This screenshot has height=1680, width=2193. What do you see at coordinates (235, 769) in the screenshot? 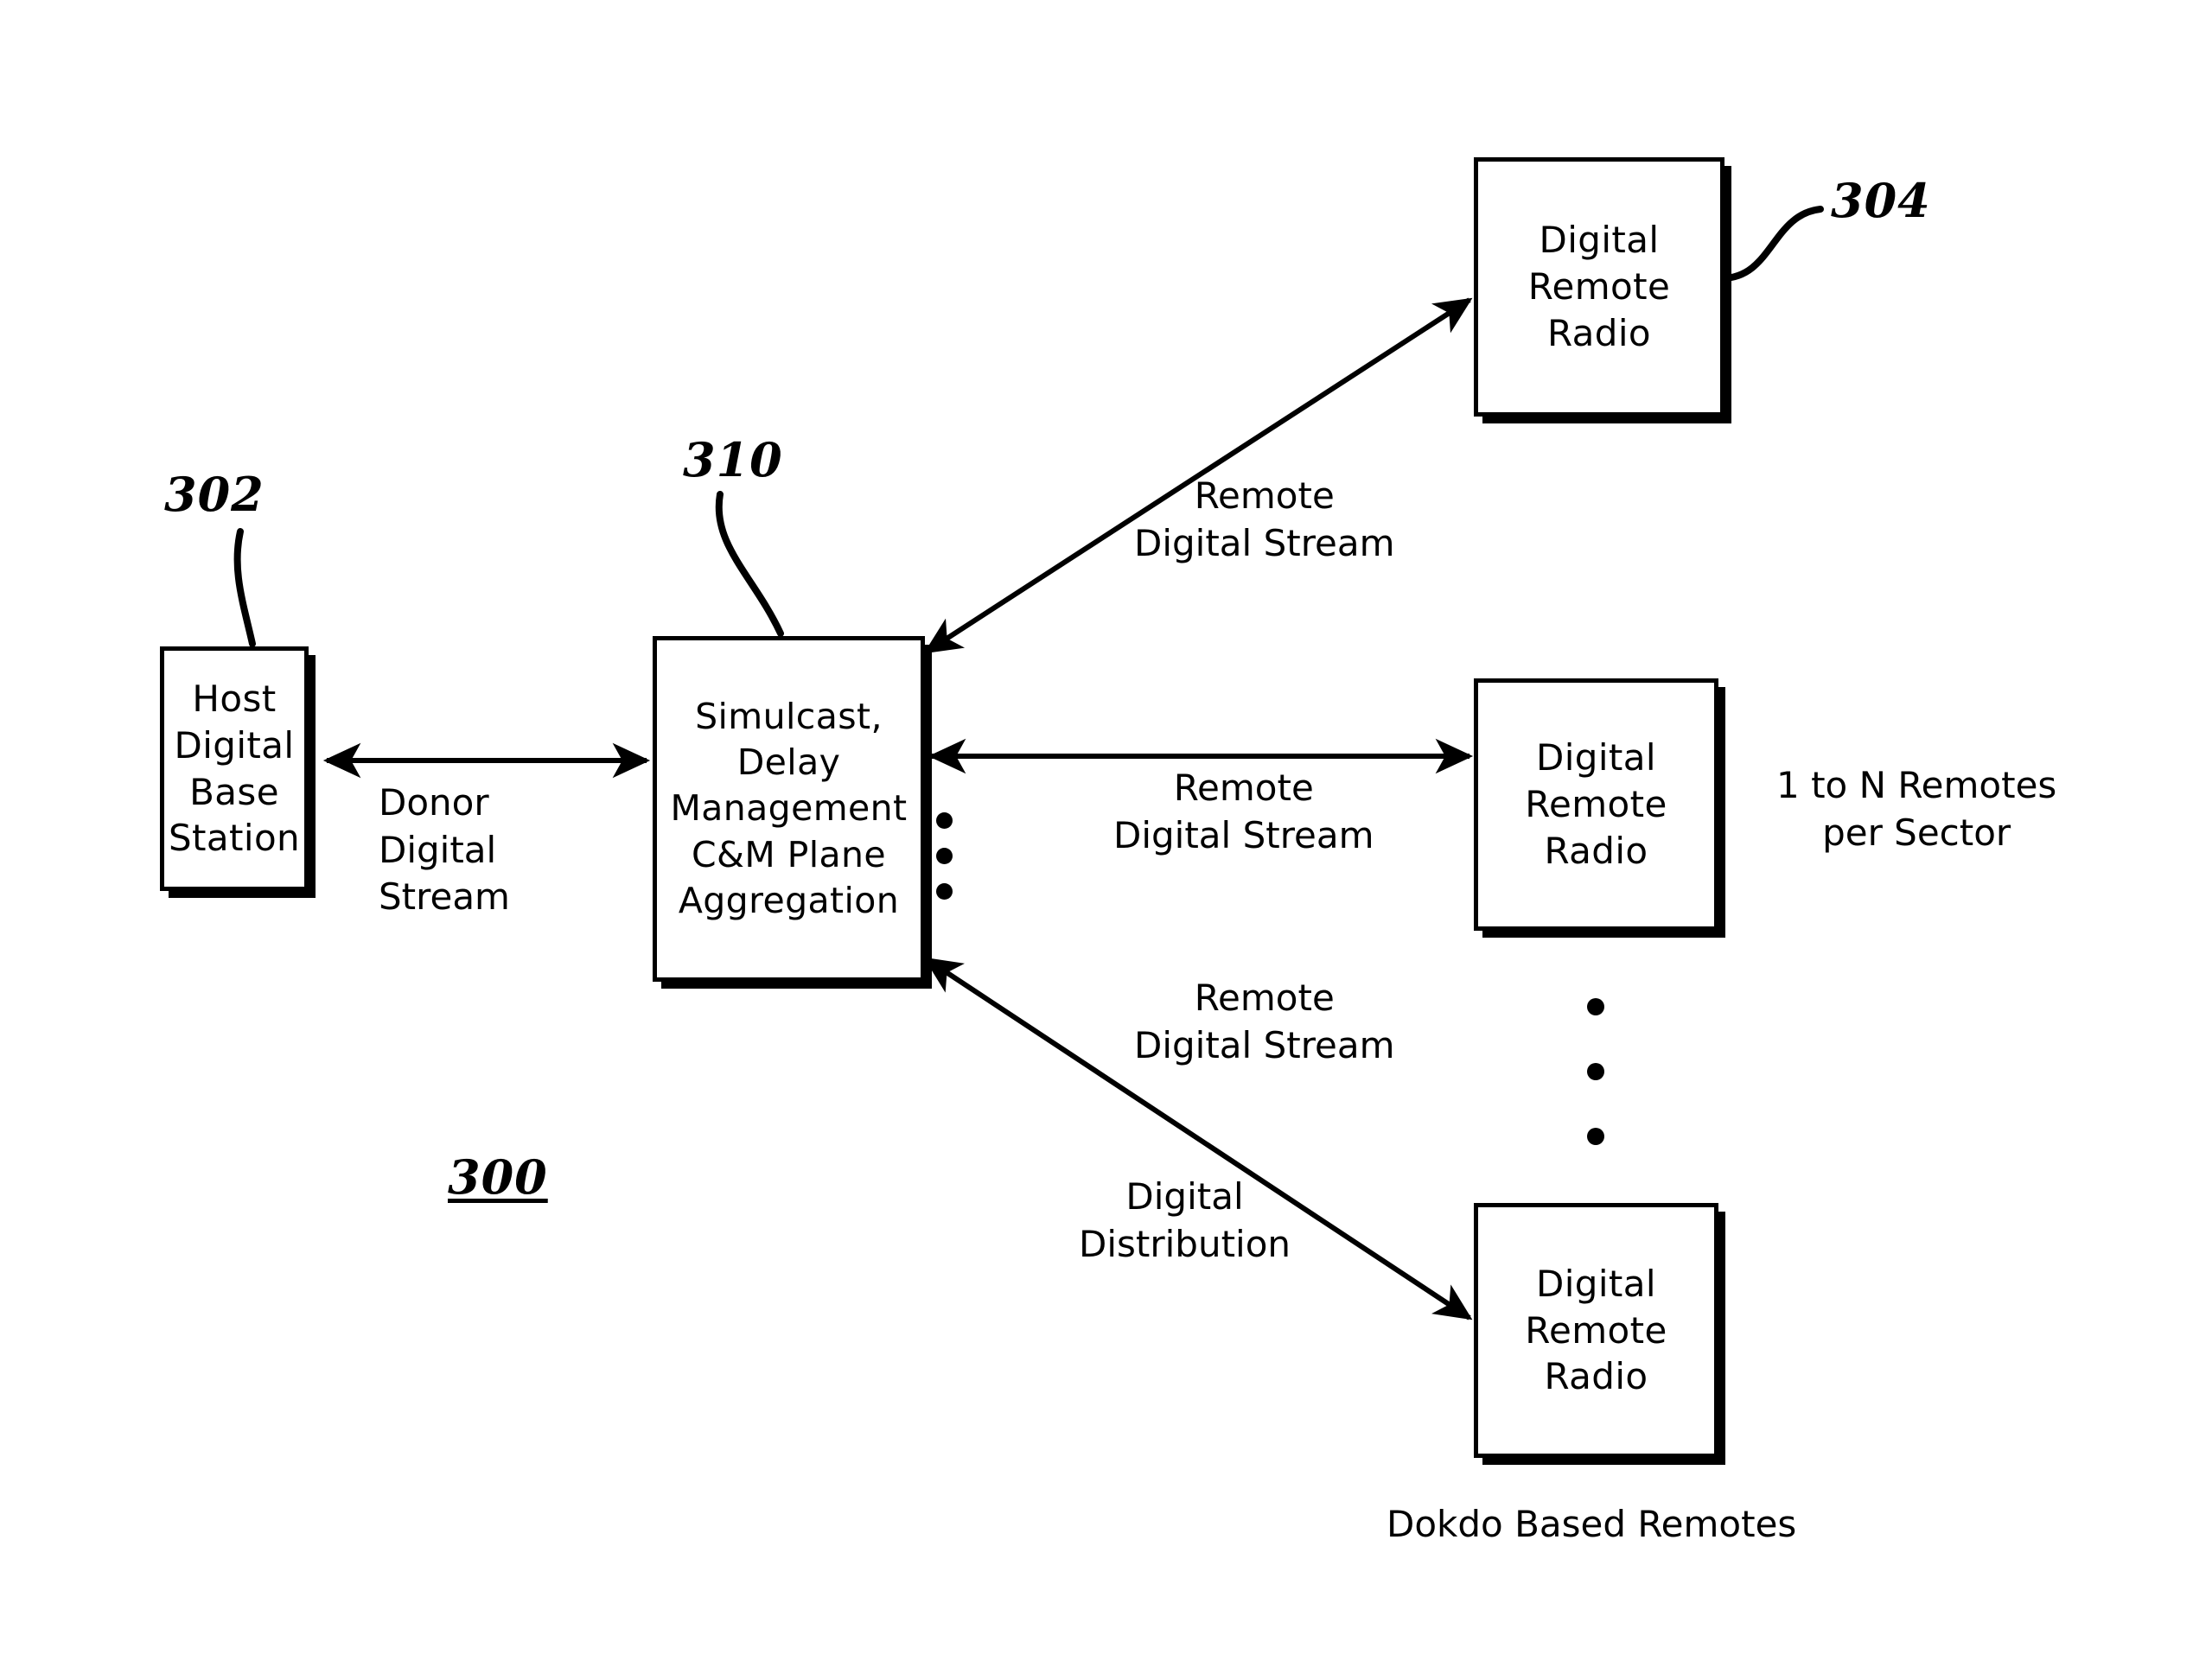
I see `node-host-digital-base-station: Host Digital Base Station` at bounding box center [235, 769].